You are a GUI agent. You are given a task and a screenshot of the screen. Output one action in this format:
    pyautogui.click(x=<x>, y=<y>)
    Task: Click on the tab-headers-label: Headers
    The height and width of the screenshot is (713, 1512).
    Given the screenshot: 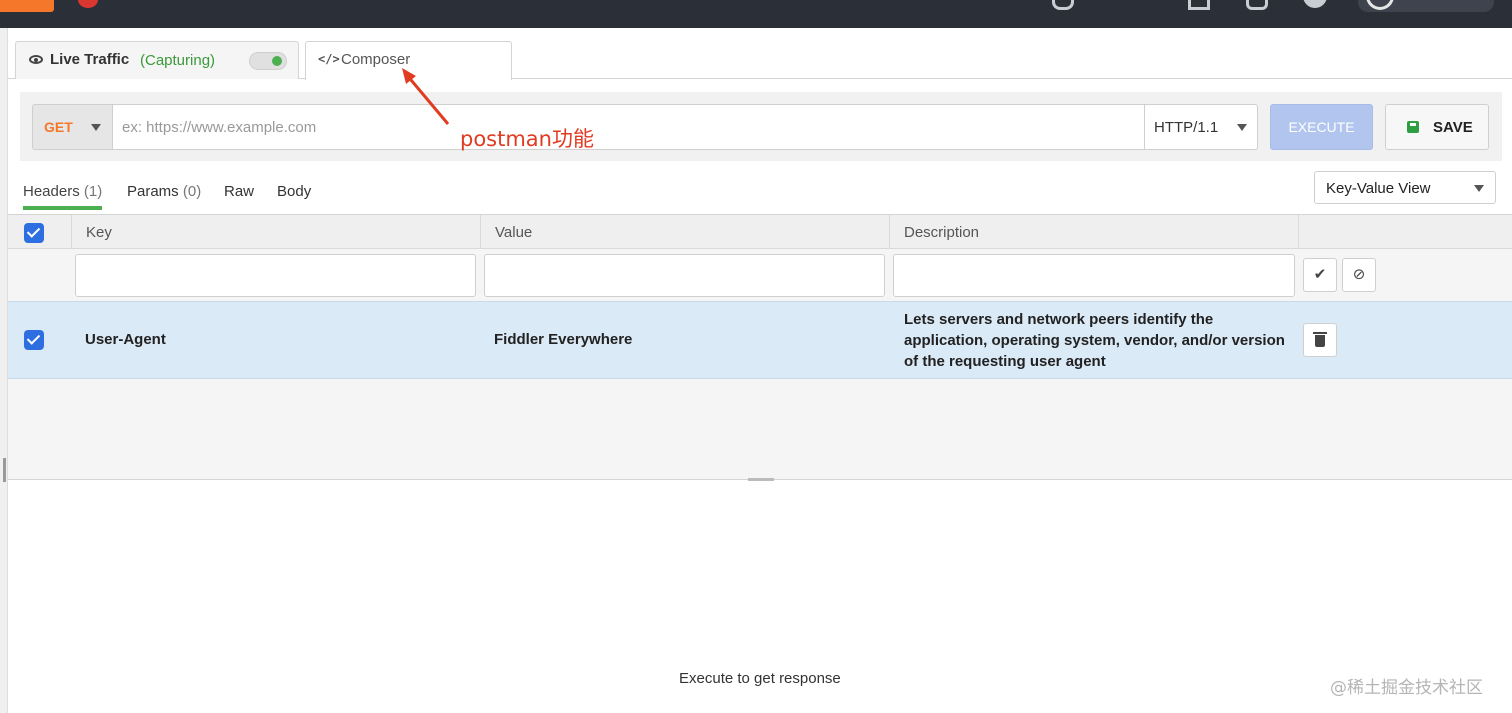 What is the action you would take?
    pyautogui.click(x=51, y=191)
    